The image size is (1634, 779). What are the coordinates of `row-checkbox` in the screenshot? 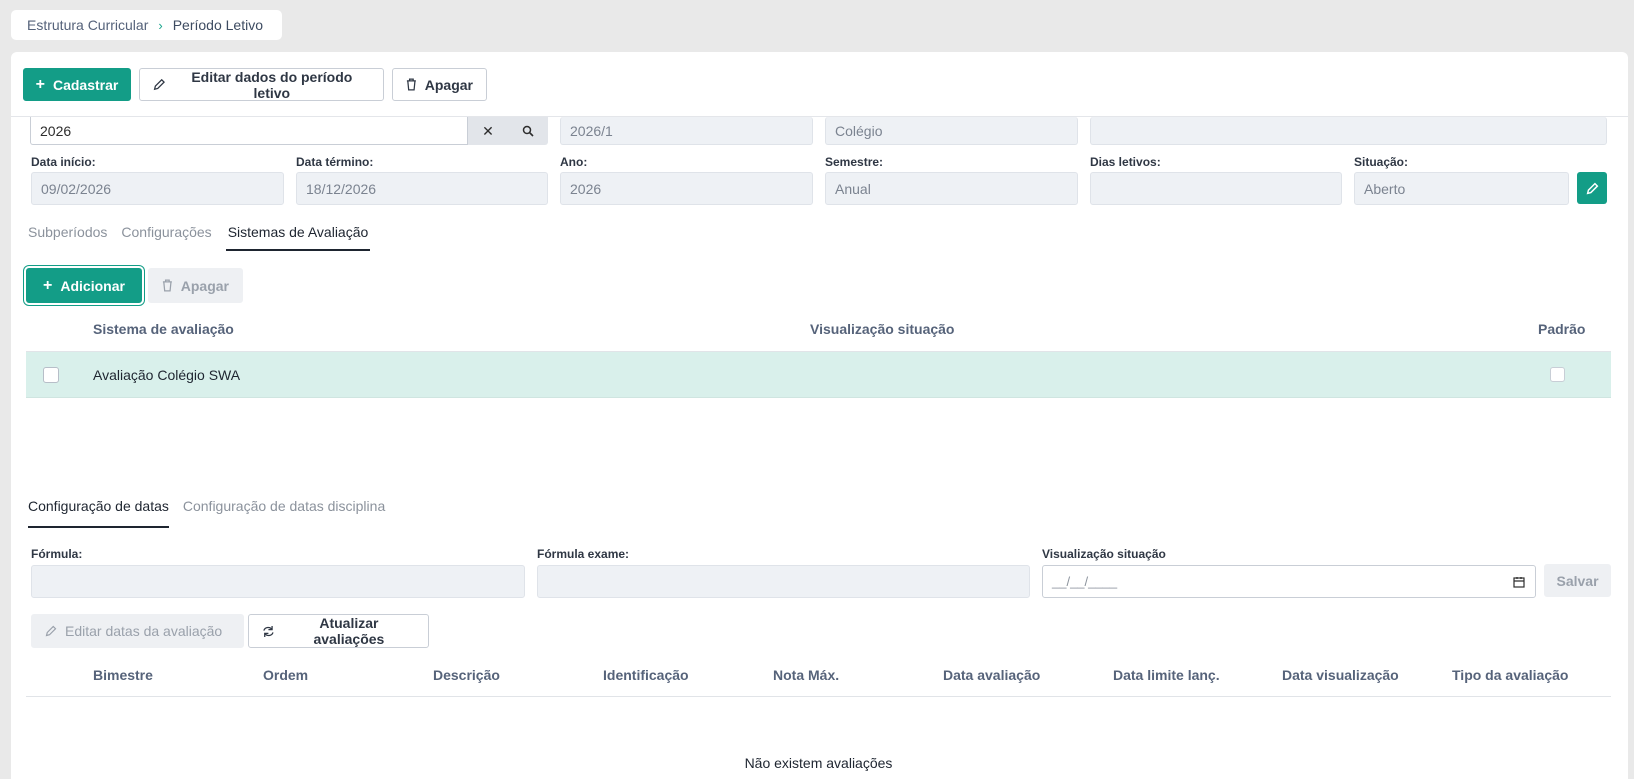 It's located at (51, 375).